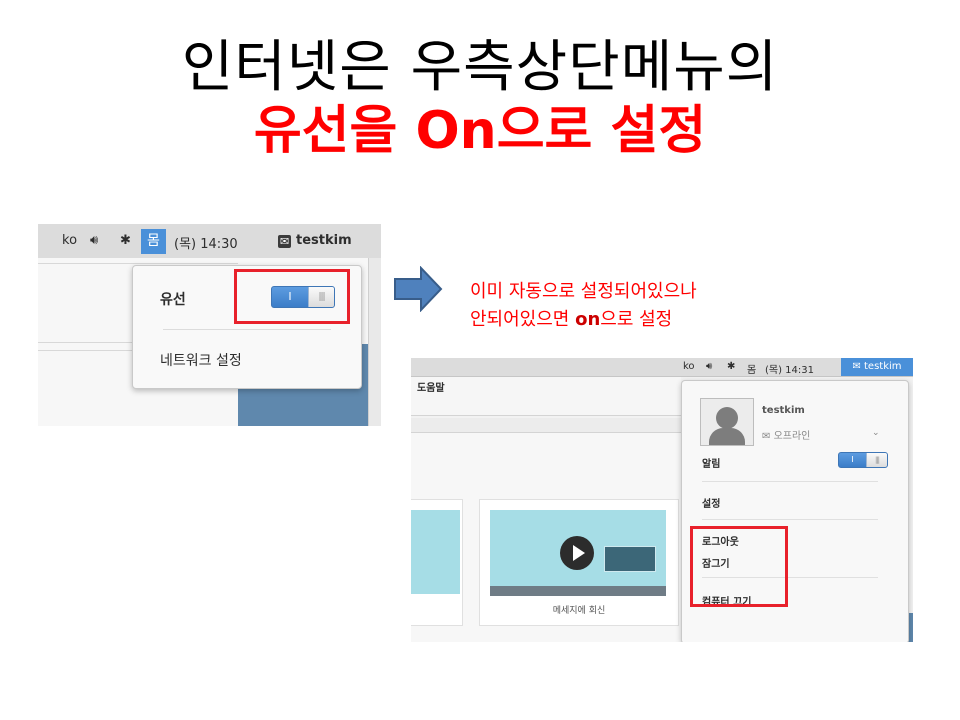 This screenshot has width=960, height=720. I want to click on help-label: 도움말, so click(431, 388).